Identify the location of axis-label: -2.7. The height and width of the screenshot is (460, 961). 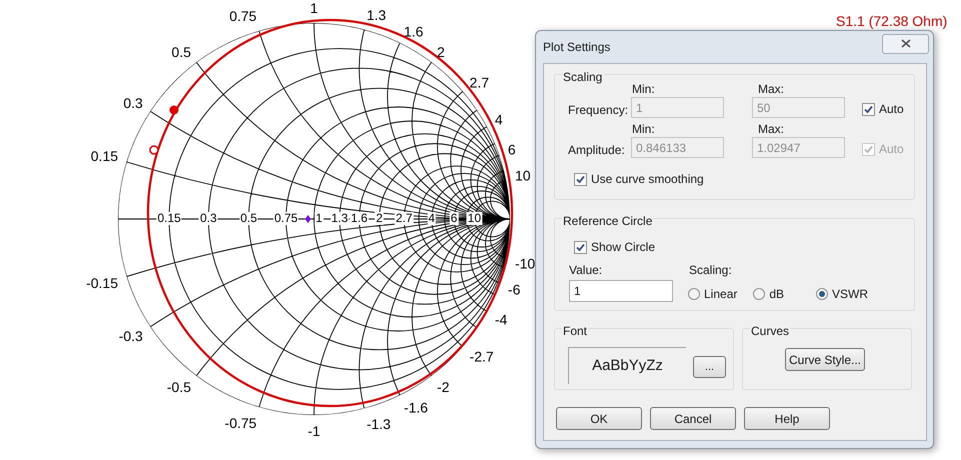
(482, 356).